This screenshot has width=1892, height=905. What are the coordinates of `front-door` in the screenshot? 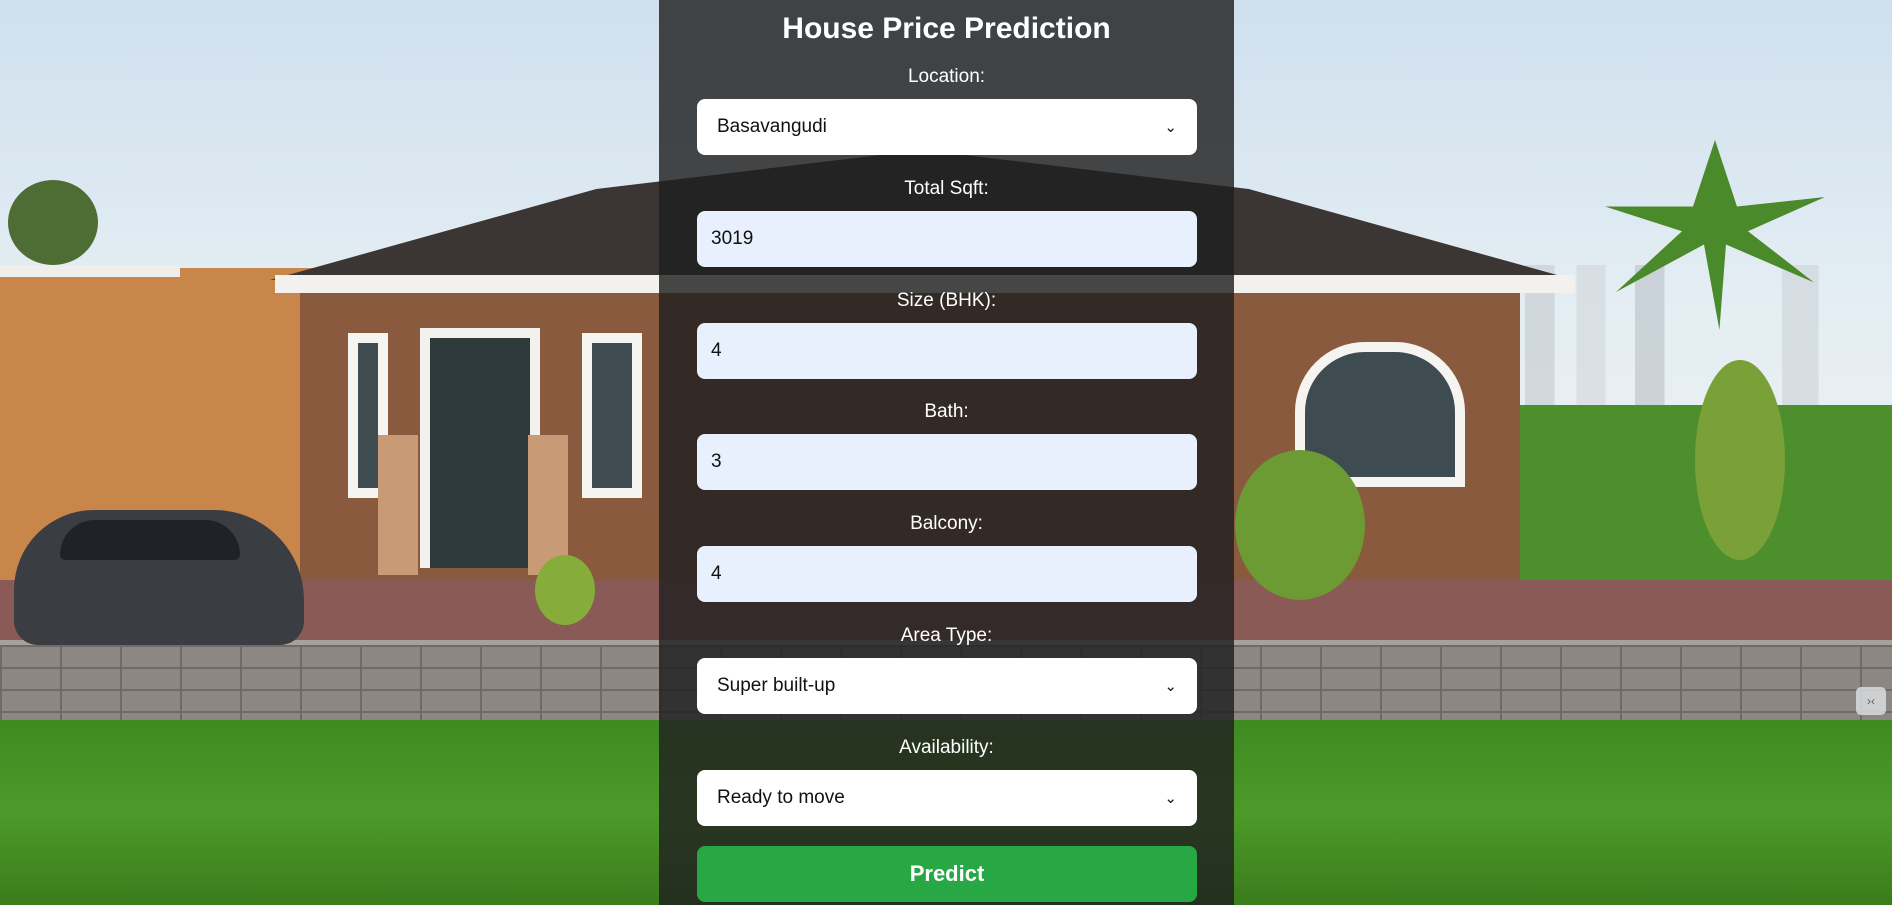 It's located at (480, 448).